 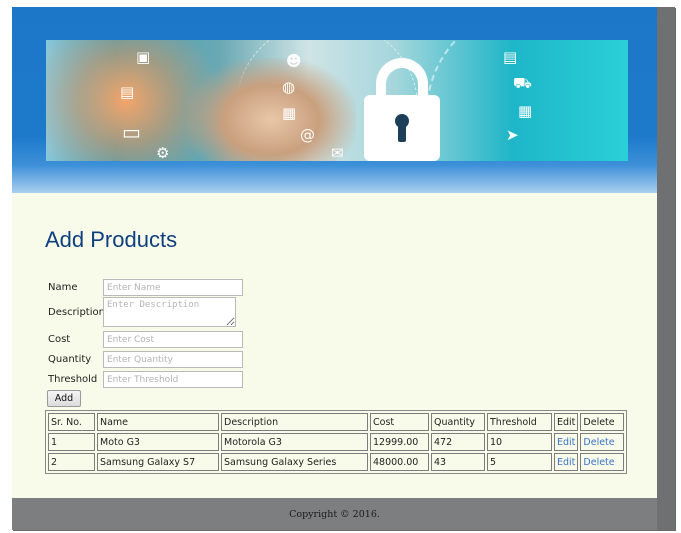 What do you see at coordinates (519, 462) in the screenshot?
I see `cell-threshold: 5` at bounding box center [519, 462].